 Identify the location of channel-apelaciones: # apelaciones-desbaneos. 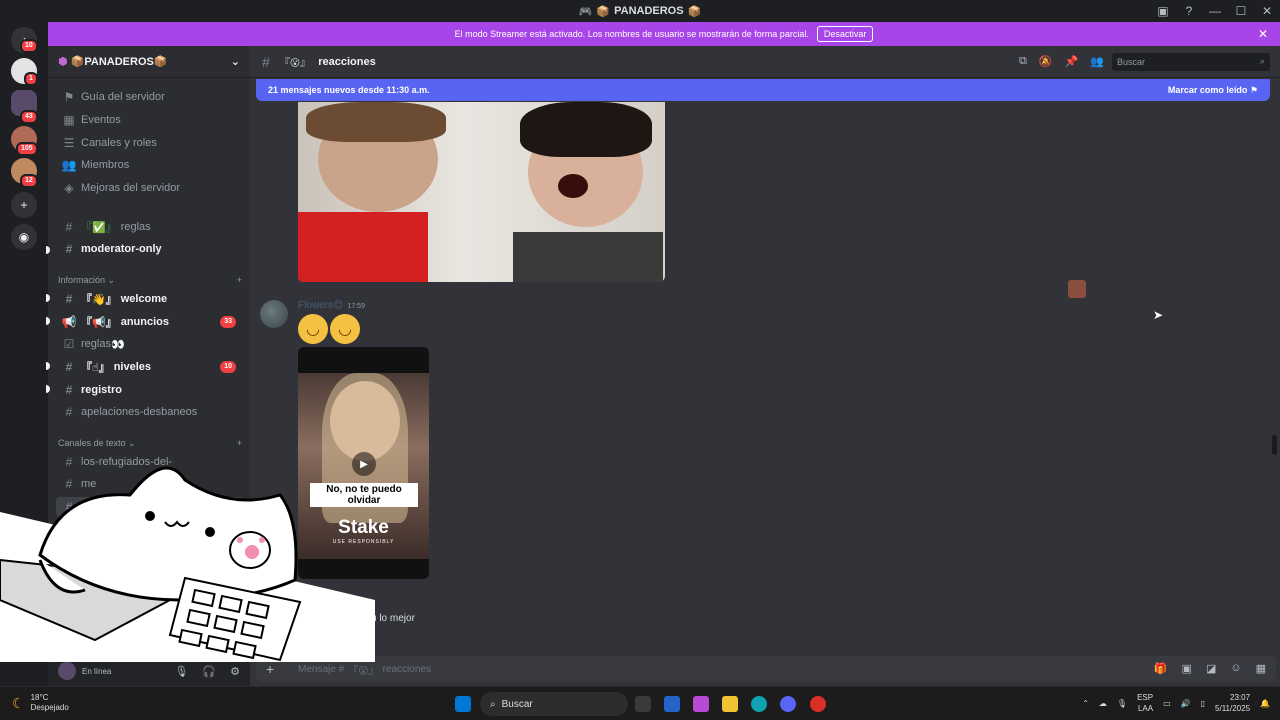
(150, 412).